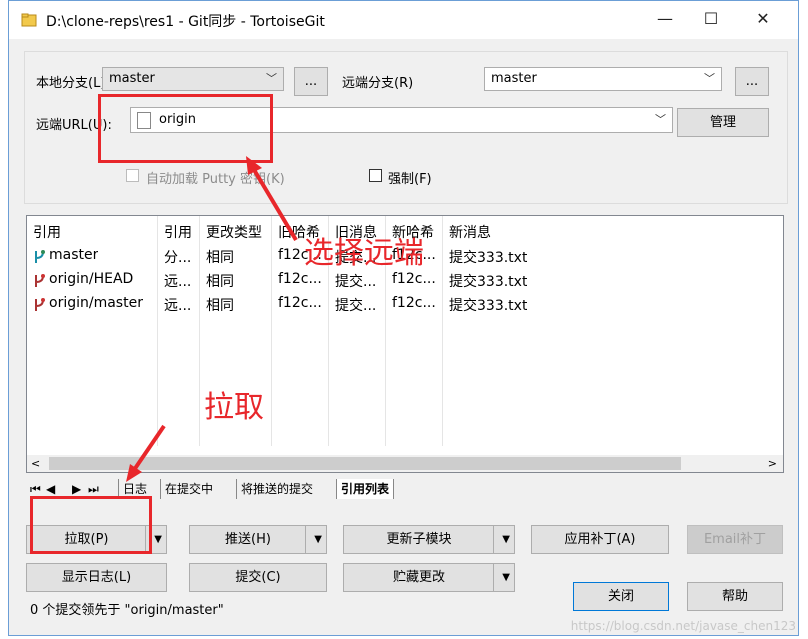  I want to click on arrow-select-remote, so click(274, 204).